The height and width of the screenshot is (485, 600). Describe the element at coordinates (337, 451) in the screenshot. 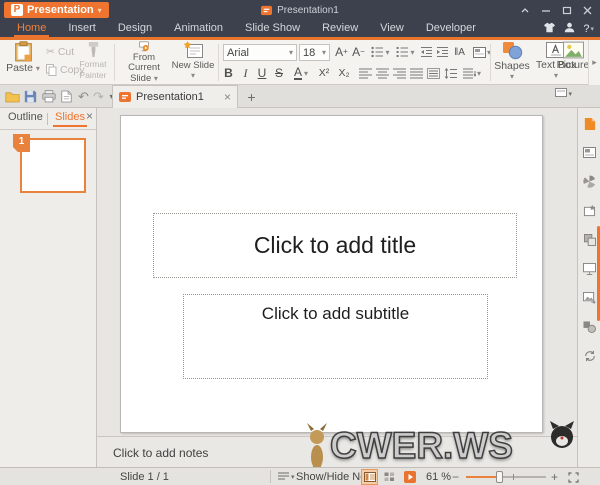

I see `notes-pane: Click to add notes` at that location.